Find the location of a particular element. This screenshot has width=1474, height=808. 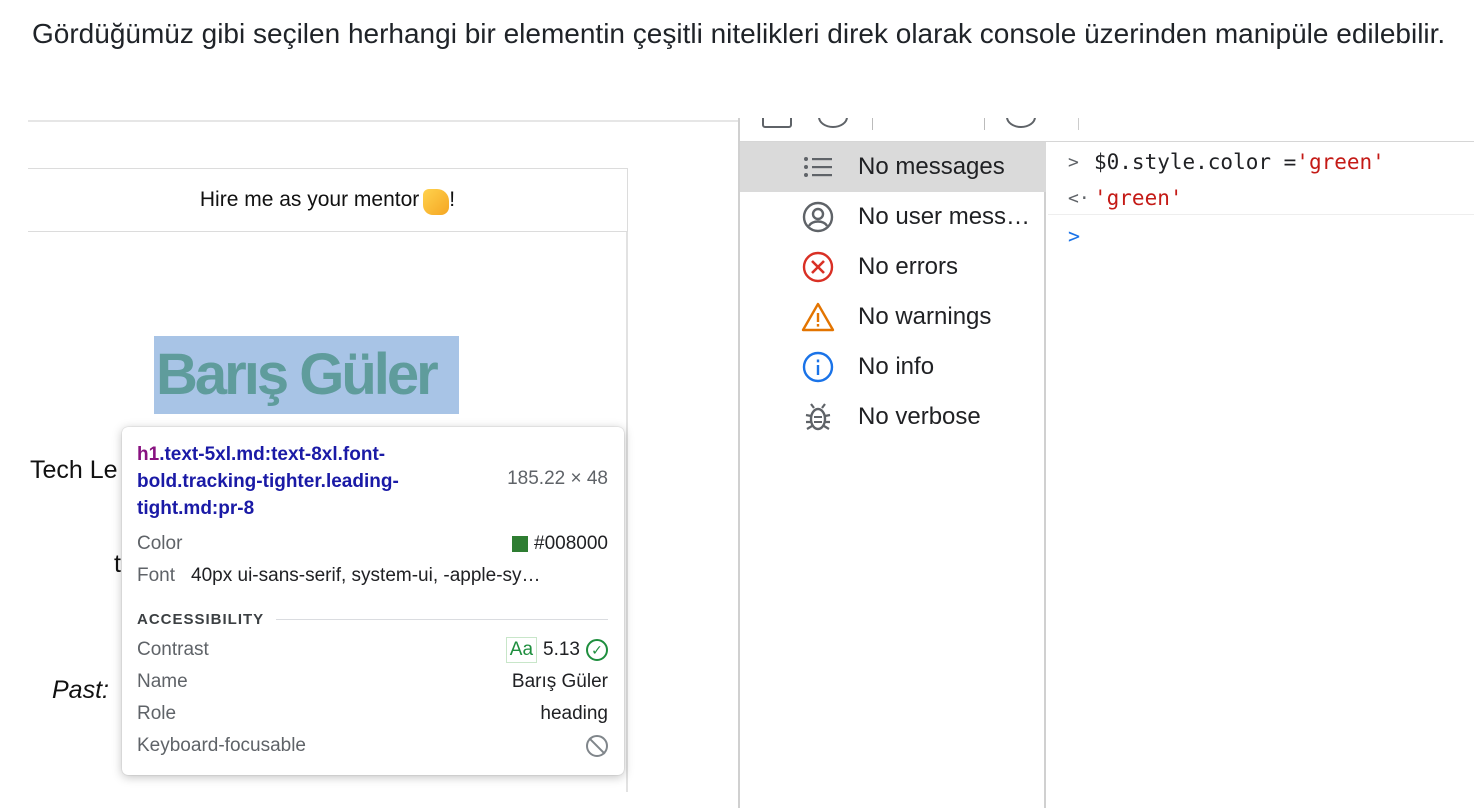

text-fragment: t is located at coordinates (117, 564).